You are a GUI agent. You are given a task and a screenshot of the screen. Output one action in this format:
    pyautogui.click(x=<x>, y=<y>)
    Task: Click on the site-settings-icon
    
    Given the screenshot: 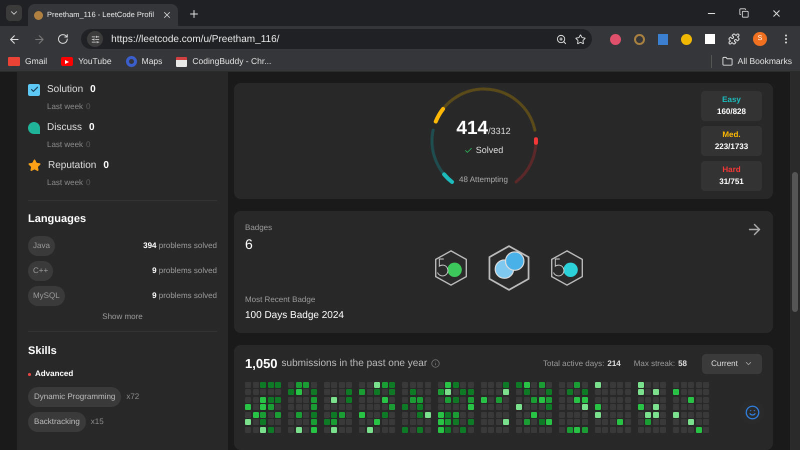 What is the action you would take?
    pyautogui.click(x=95, y=39)
    